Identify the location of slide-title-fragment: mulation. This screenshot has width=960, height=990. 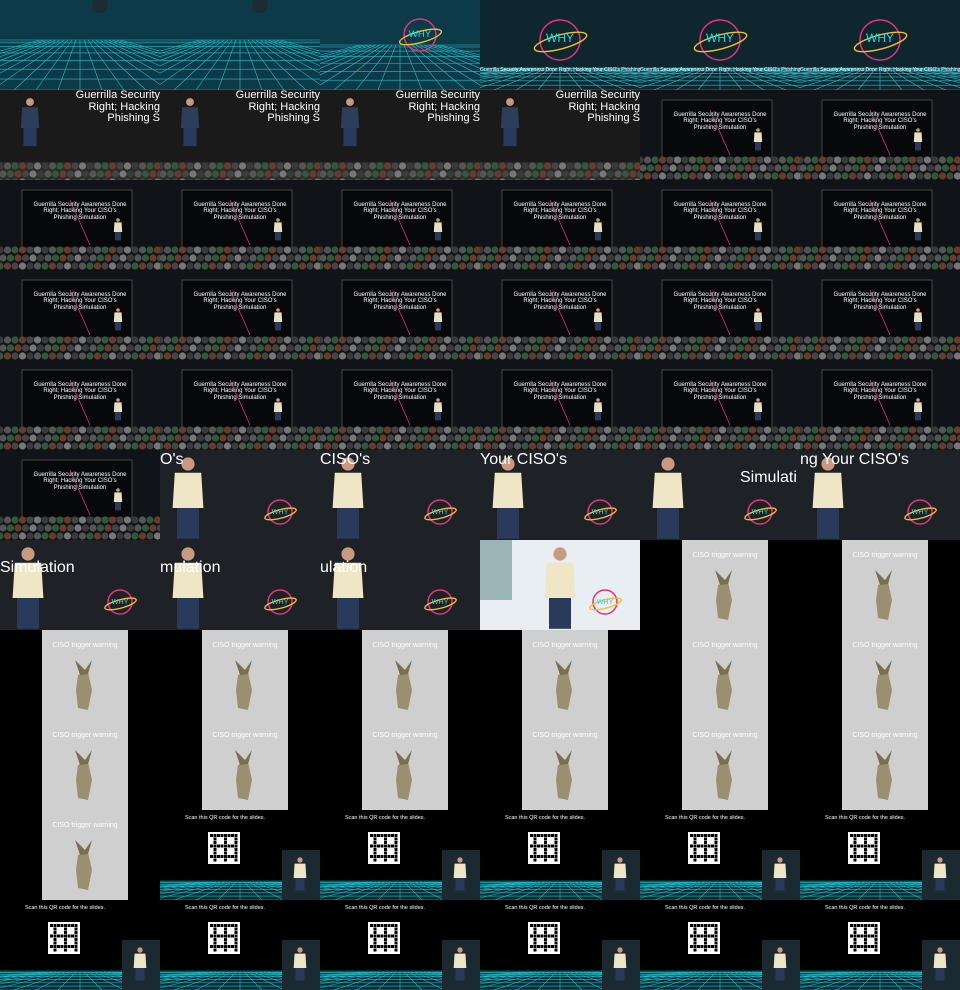
(190, 567).